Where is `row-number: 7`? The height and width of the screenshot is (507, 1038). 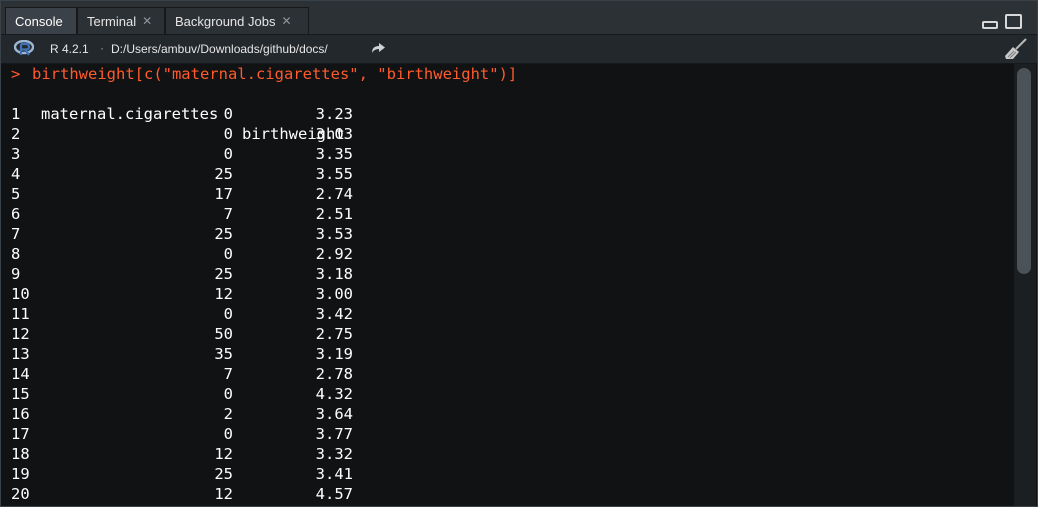 row-number: 7 is located at coordinates (16, 234).